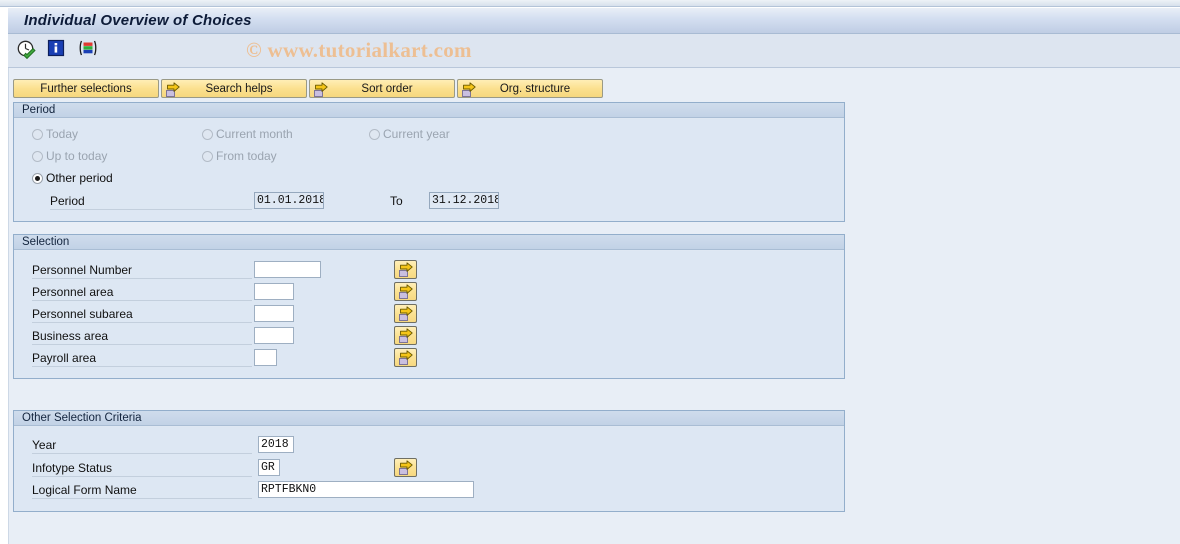 The height and width of the screenshot is (544, 1180). What do you see at coordinates (429, 418) in the screenshot?
I see `other-criteria-group-header: Other Selection Criteria` at bounding box center [429, 418].